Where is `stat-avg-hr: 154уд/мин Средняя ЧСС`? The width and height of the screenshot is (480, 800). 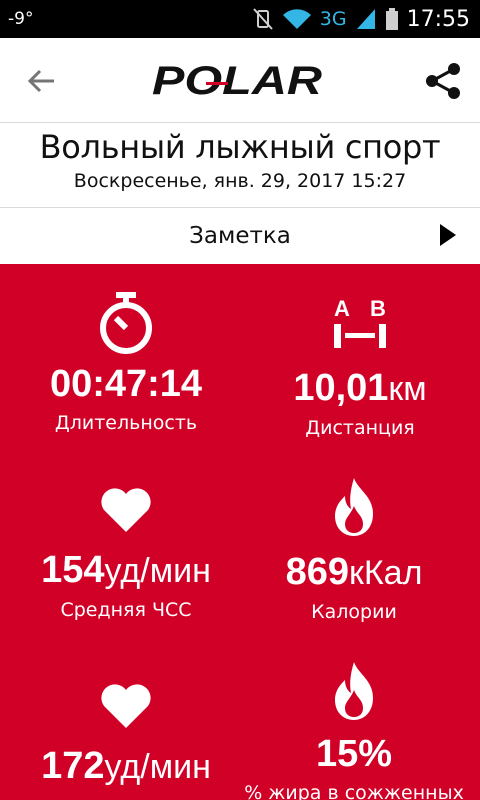 stat-avg-hr: 154уд/мин Средняя ЧСС is located at coordinates (126, 554).